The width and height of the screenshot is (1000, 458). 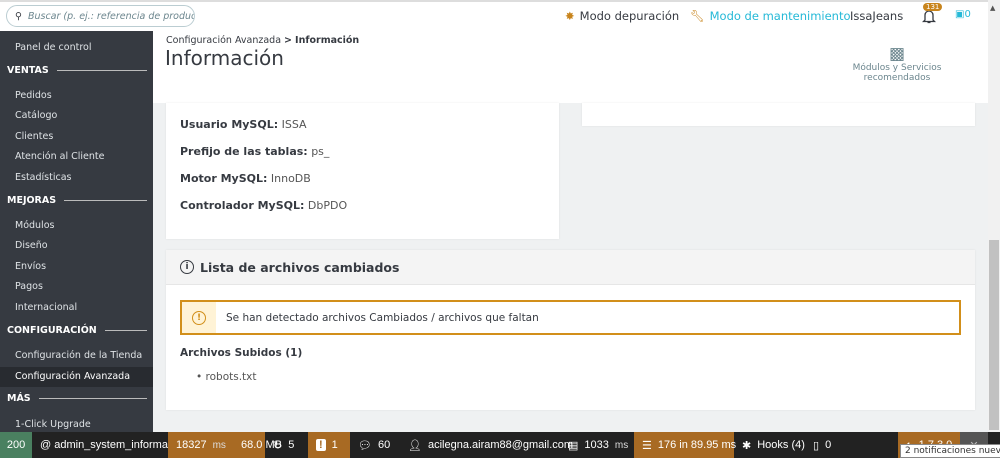 I want to click on scroll-up-icon: ▲, so click(x=992, y=8).